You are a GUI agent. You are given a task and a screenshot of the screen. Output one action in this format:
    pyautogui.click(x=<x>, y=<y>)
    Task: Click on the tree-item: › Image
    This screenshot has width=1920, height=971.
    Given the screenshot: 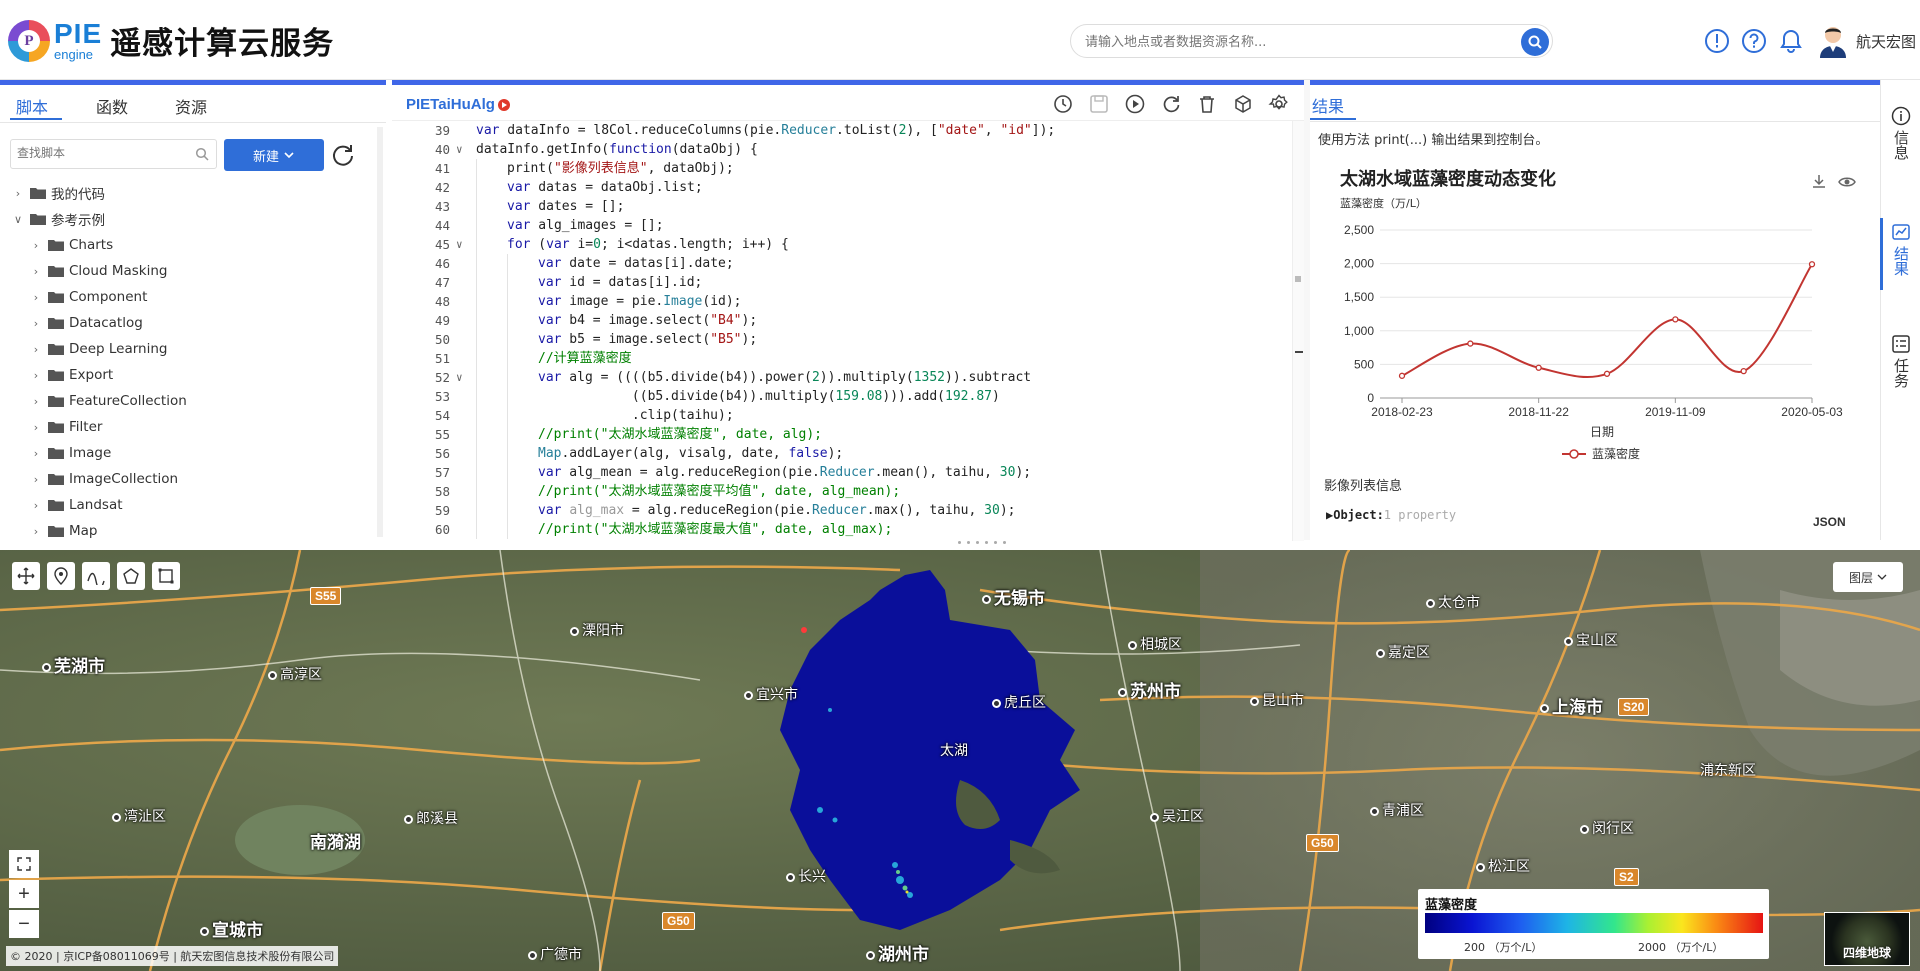 What is the action you would take?
    pyautogui.click(x=190, y=453)
    